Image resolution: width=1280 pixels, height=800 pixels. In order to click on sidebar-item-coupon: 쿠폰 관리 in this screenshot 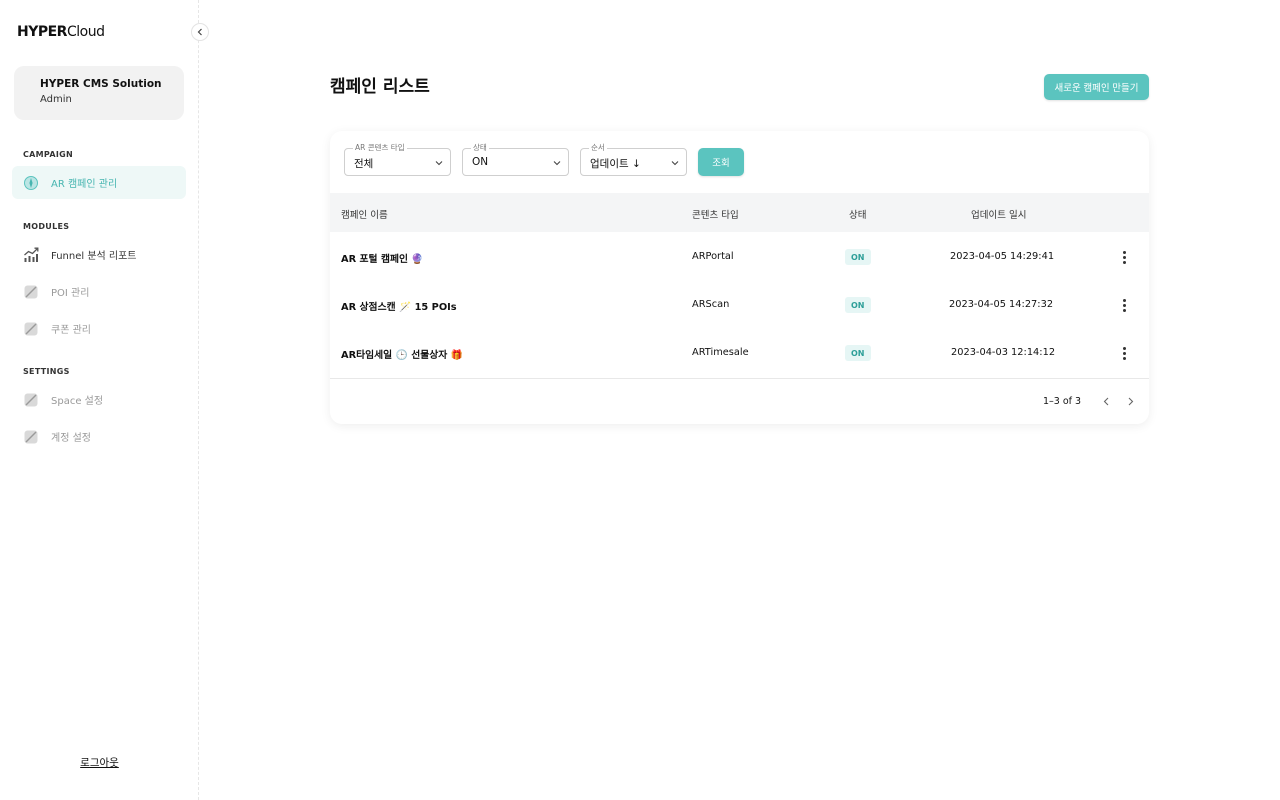, I will do `click(99, 328)`.